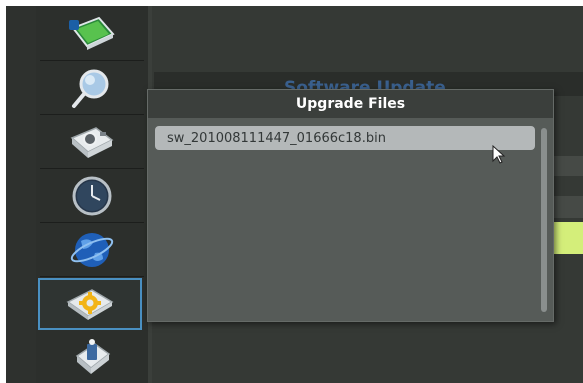  I want to click on screen-icon, so click(92, 34).